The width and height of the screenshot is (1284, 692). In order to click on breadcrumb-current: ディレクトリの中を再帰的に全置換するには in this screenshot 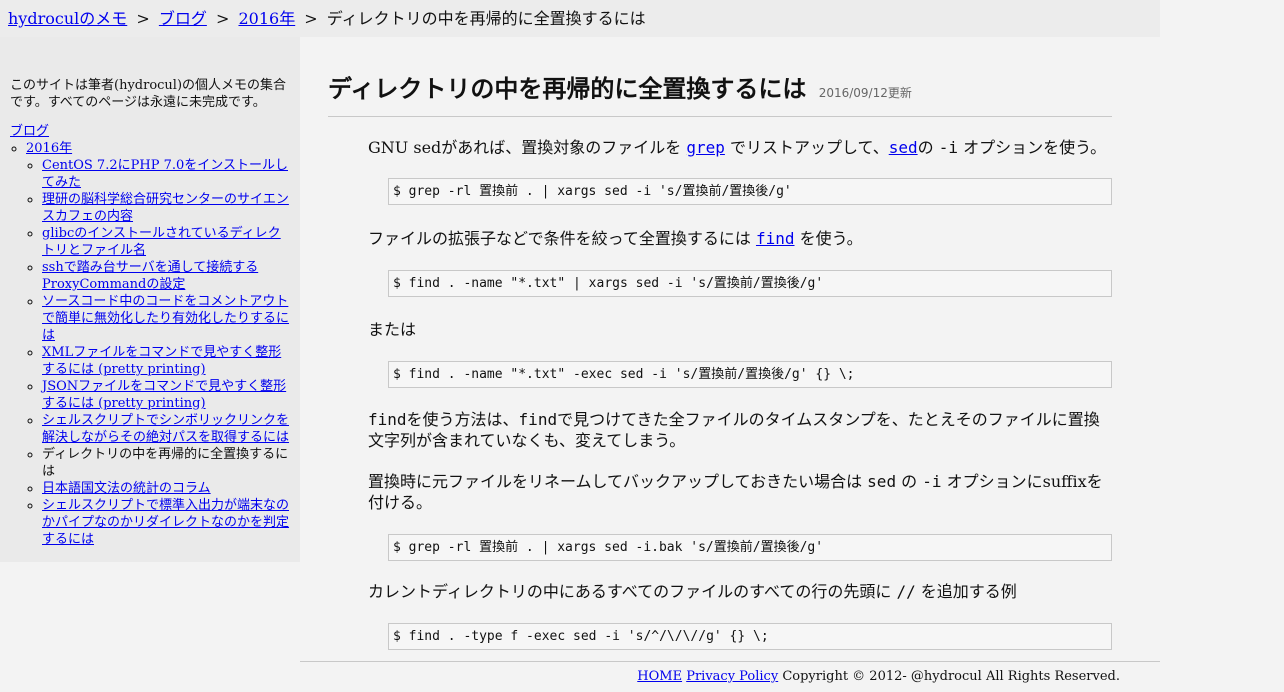, I will do `click(486, 18)`.